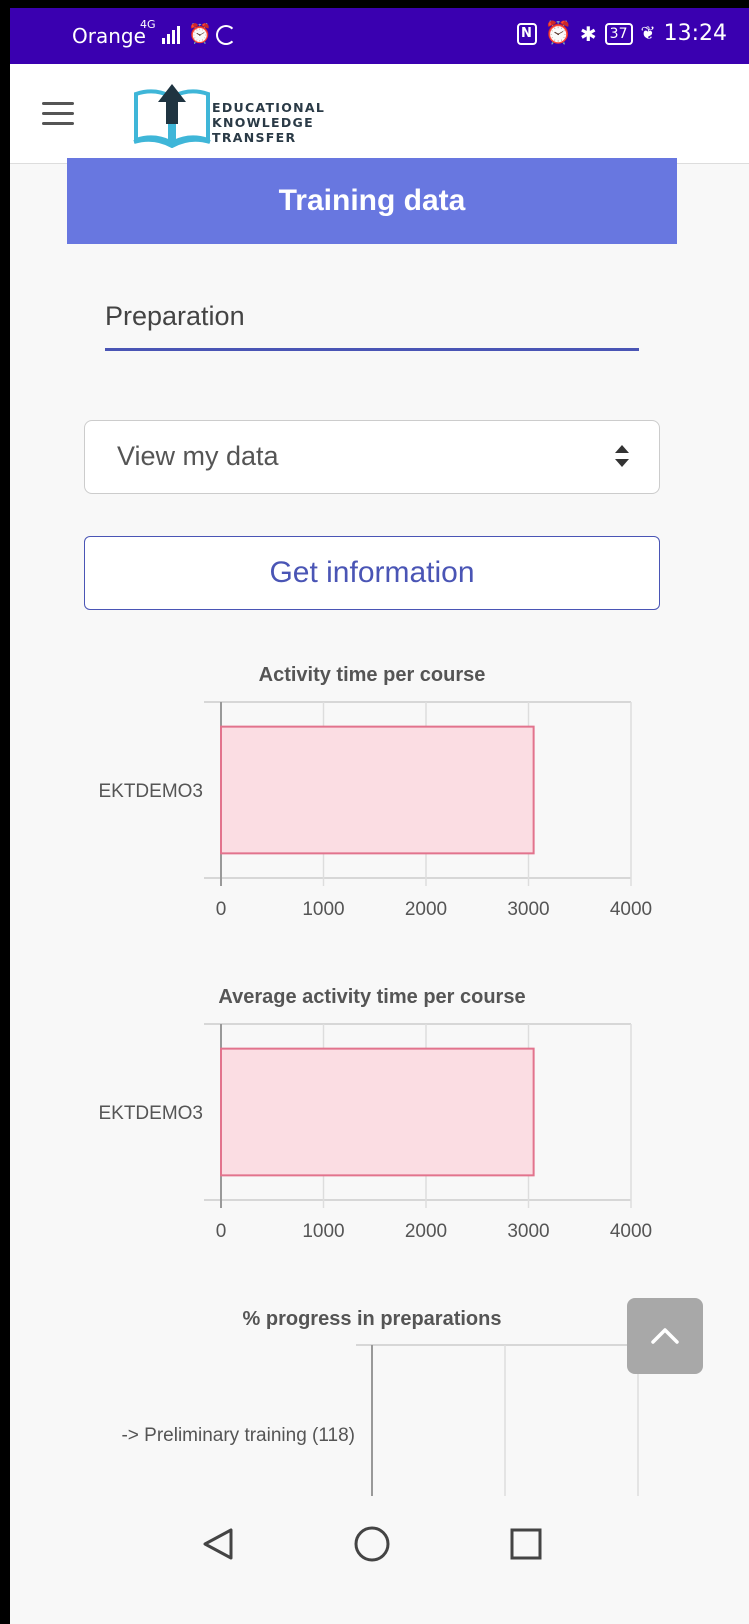 Image resolution: width=749 pixels, height=1624 pixels. What do you see at coordinates (618, 33) in the screenshot?
I see `battery-icon: 37` at bounding box center [618, 33].